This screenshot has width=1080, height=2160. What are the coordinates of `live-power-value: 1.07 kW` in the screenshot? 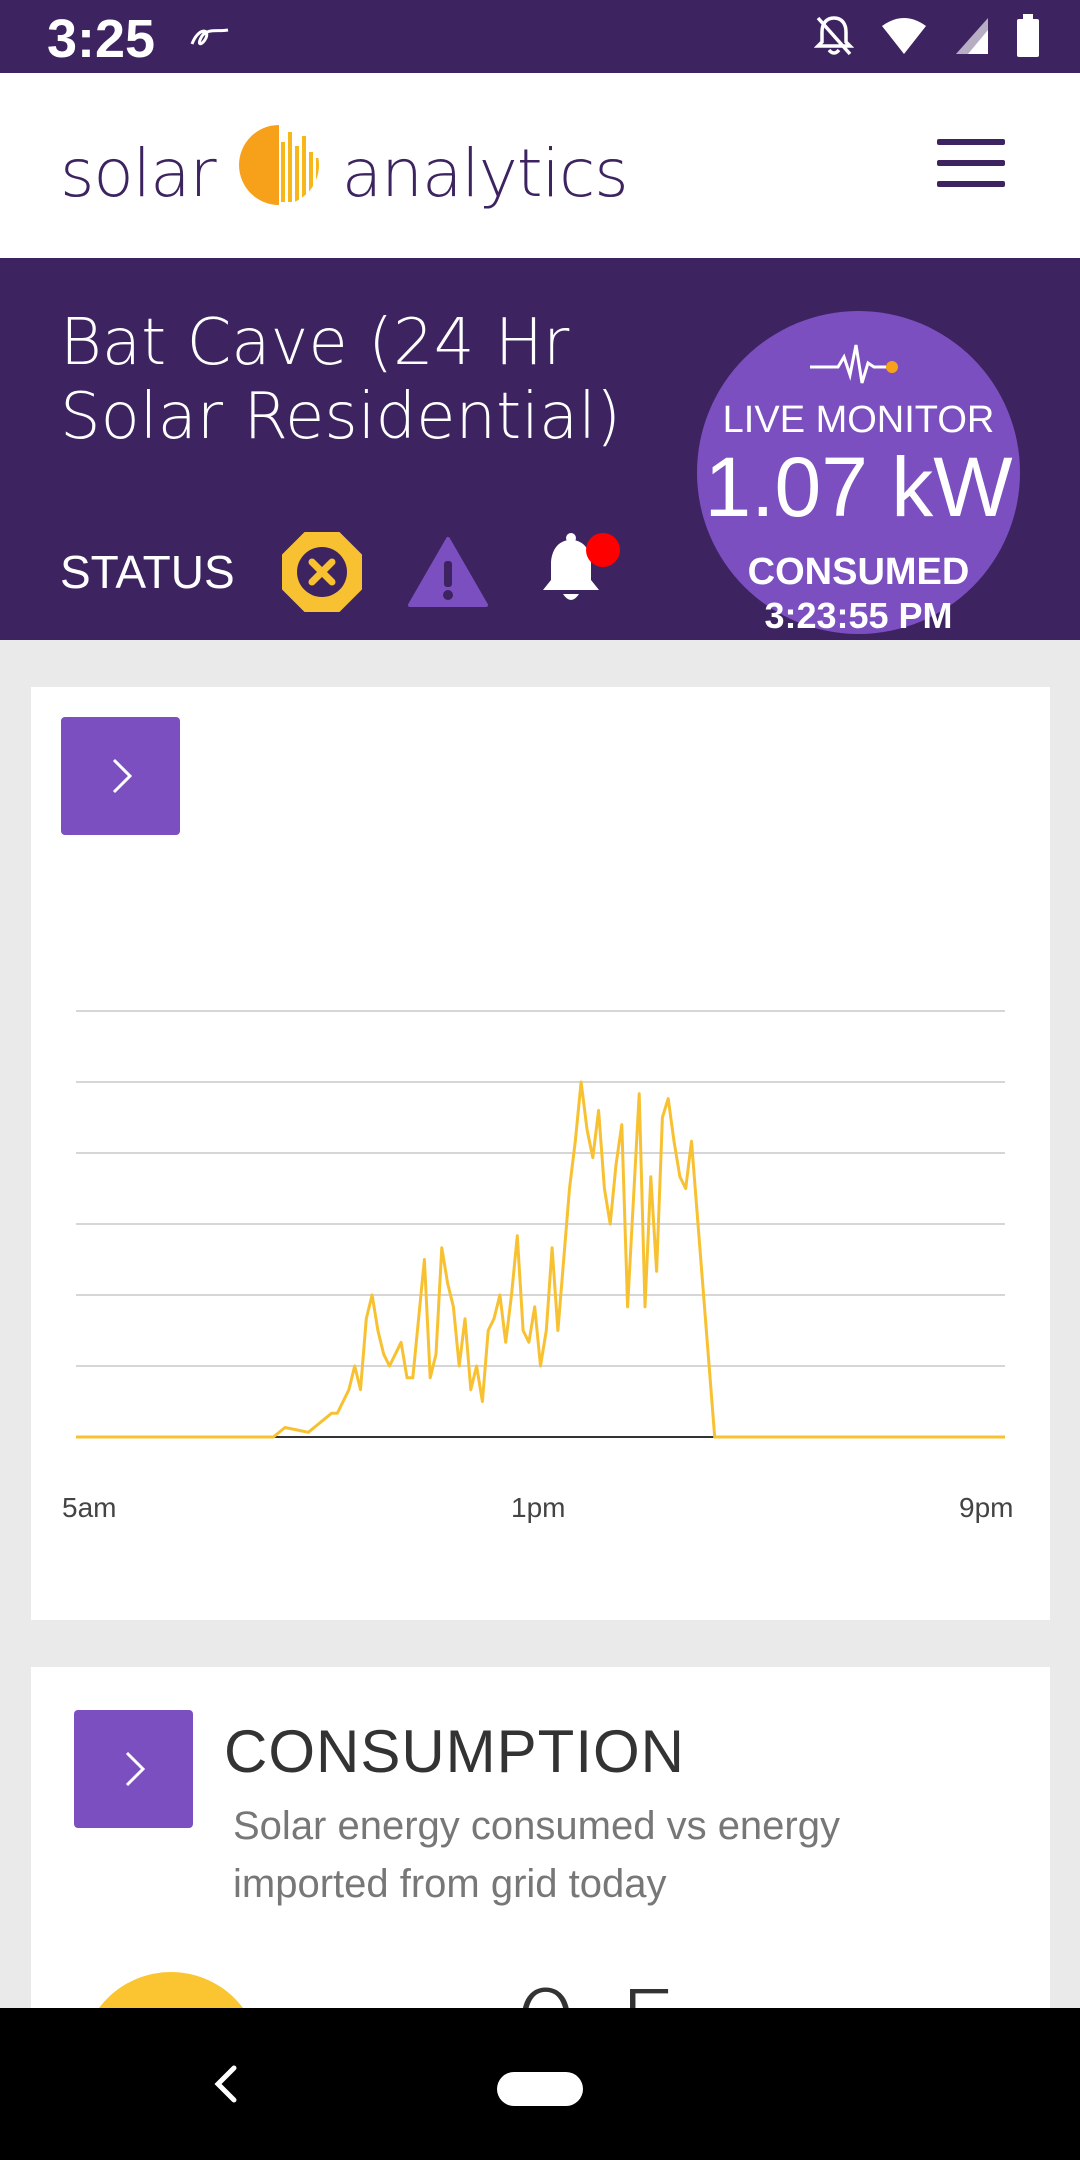 It's located at (858, 487).